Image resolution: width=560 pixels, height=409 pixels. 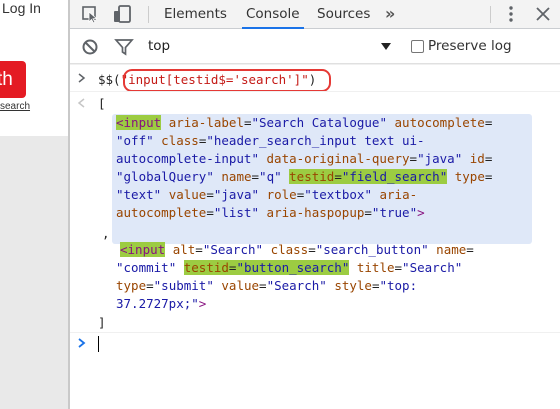 What do you see at coordinates (206, 122) in the screenshot?
I see `attr-name: aria-label` at bounding box center [206, 122].